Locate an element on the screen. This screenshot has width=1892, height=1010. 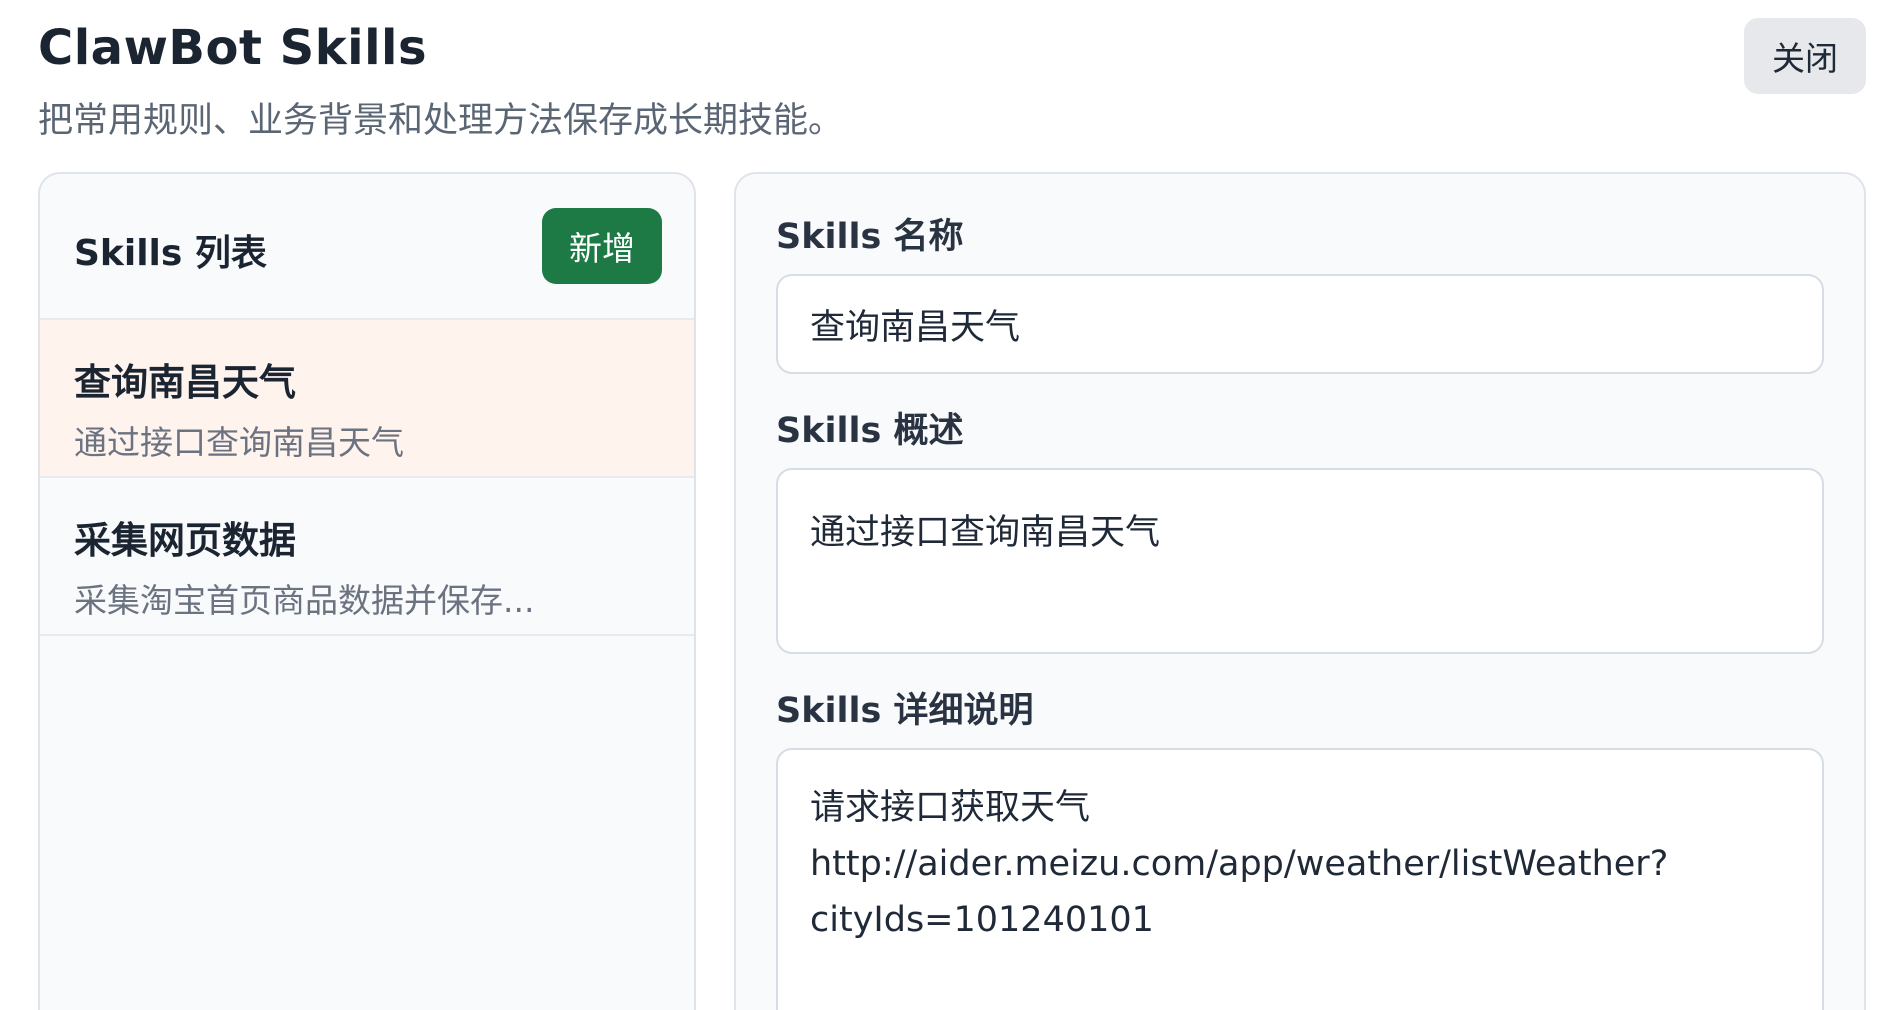
skill-summary-label: Skills 概述 is located at coordinates (870, 431).